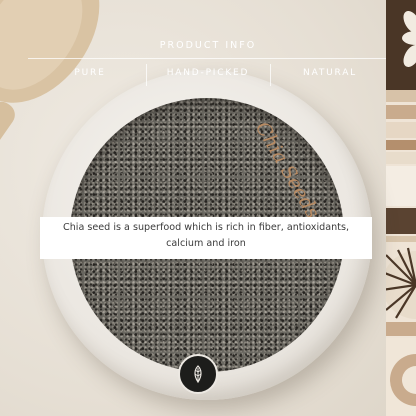  What do you see at coordinates (401, 208) in the screenshot?
I see `pattern-strip` at bounding box center [401, 208].